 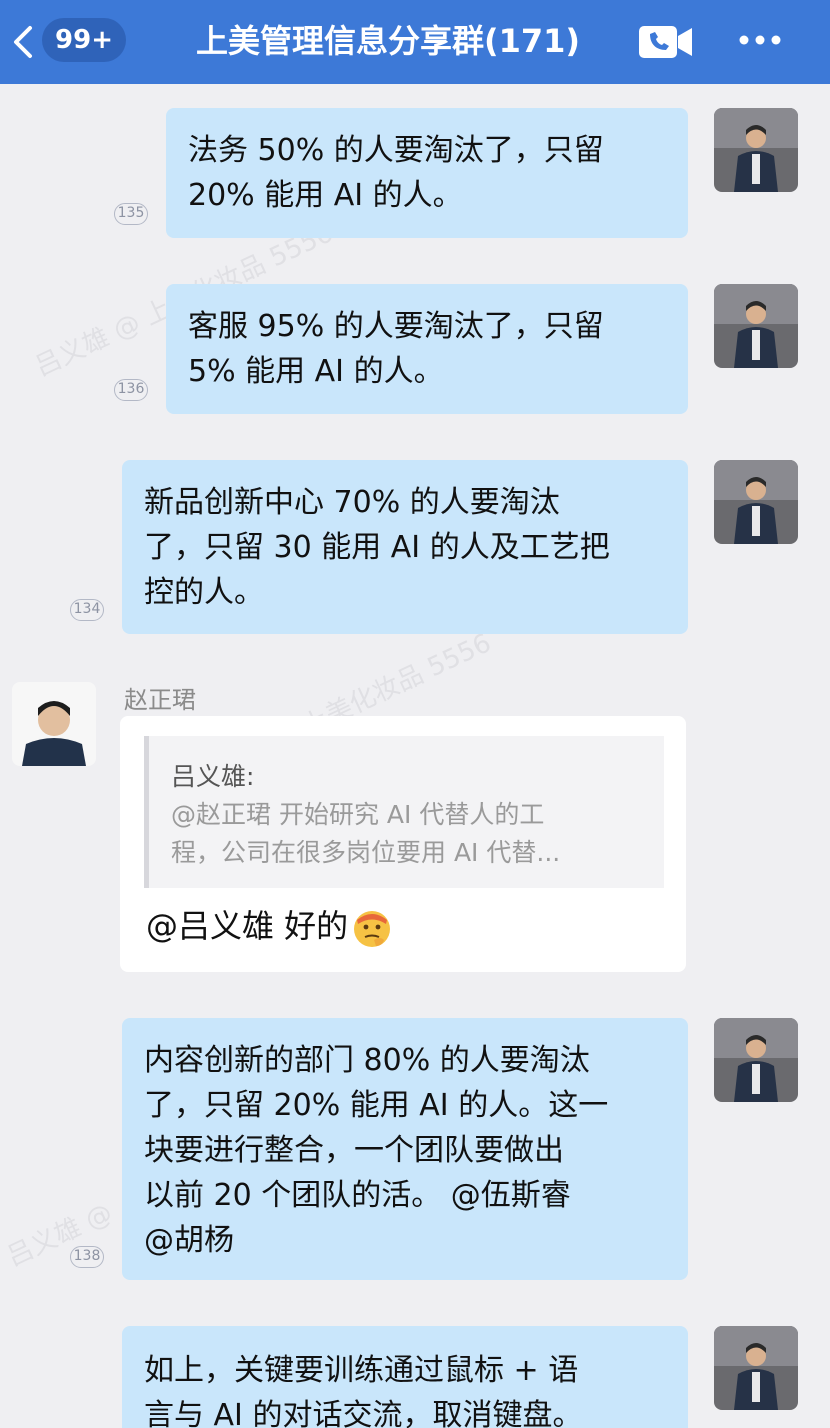 What do you see at coordinates (396, 326) in the screenshot?
I see `message-line: 客服 95% 的人要淘汰了，只留` at bounding box center [396, 326].